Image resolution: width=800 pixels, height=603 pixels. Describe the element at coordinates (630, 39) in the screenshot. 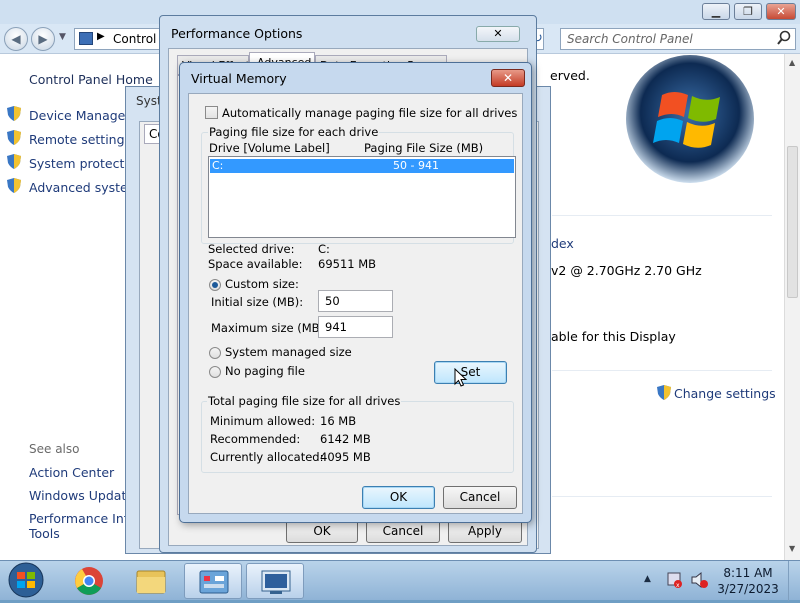

I see `search-input: Search Control Panel` at that location.